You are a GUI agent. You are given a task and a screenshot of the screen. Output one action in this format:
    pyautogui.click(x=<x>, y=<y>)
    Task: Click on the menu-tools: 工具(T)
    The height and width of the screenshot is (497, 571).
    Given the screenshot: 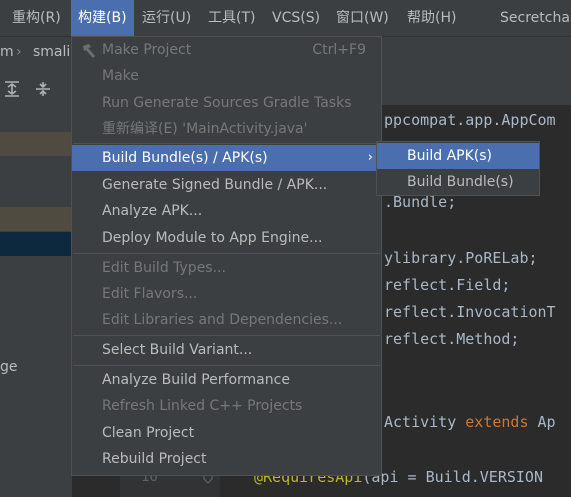 What is the action you would take?
    pyautogui.click(x=231, y=18)
    